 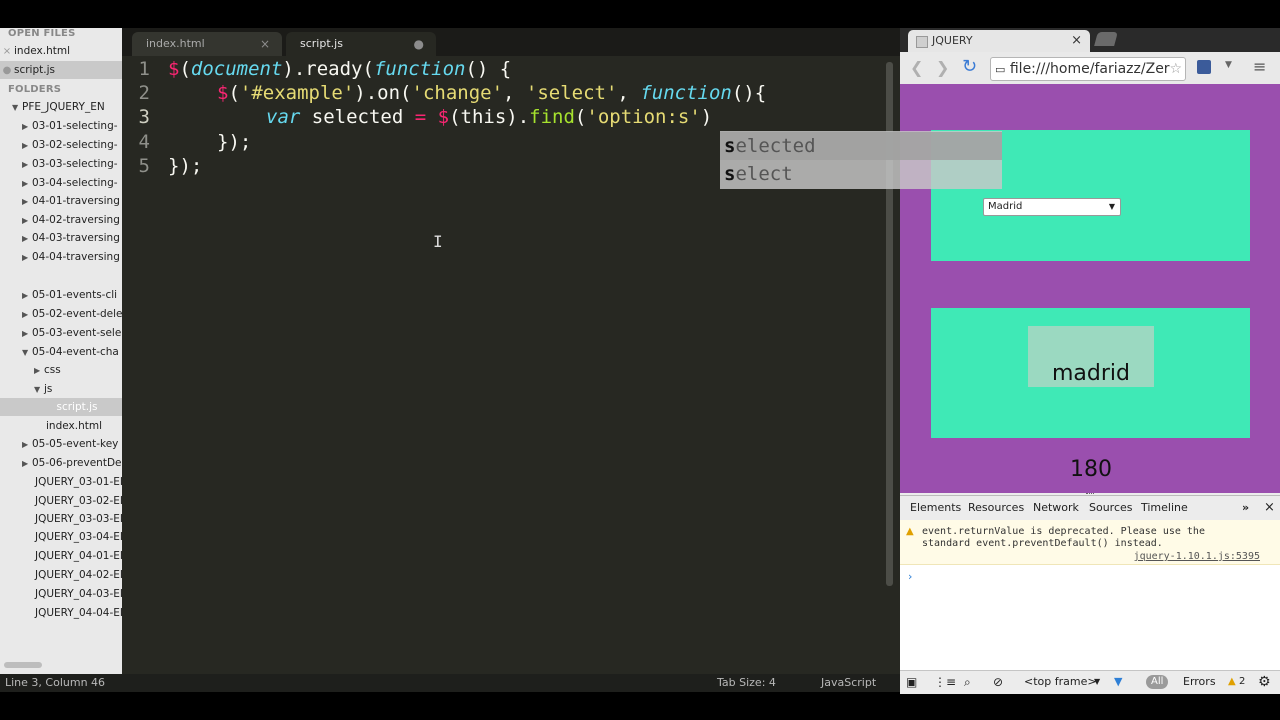 I want to click on tab-index-html: index.html ×, so click(x=207, y=44).